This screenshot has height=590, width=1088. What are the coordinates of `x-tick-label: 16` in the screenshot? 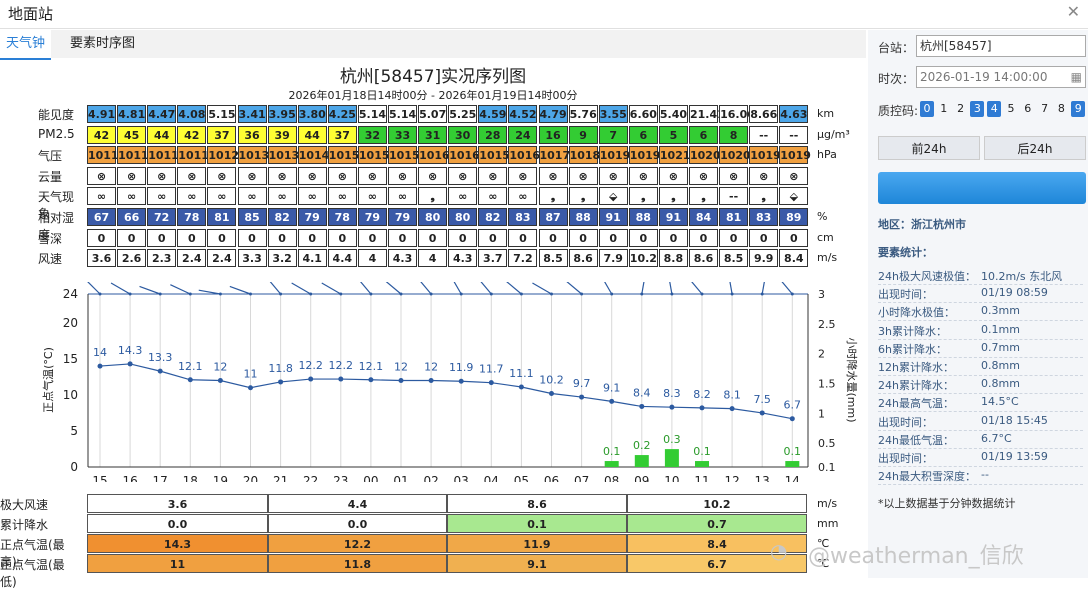 It's located at (129, 478).